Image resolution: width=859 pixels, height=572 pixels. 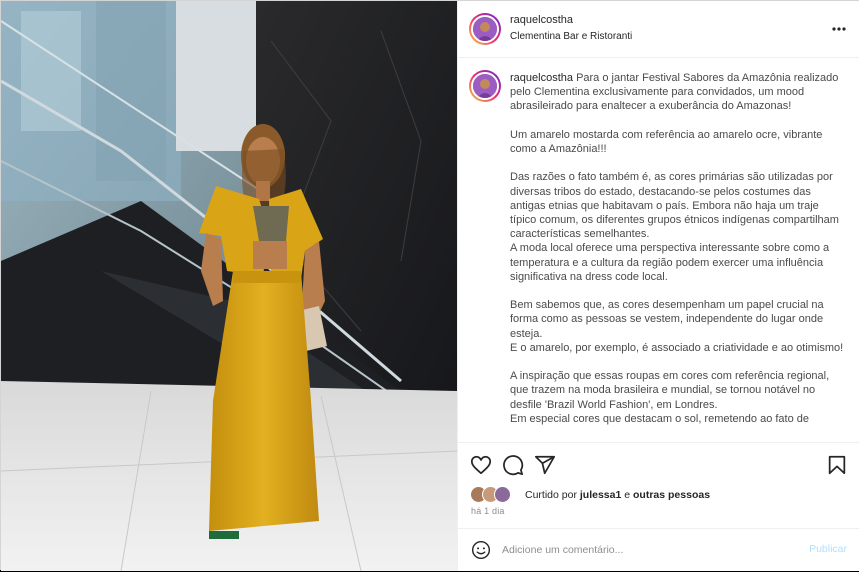 I want to click on likes-text: Curtido por julessa1 e outras pessoas, so click(x=617, y=495).